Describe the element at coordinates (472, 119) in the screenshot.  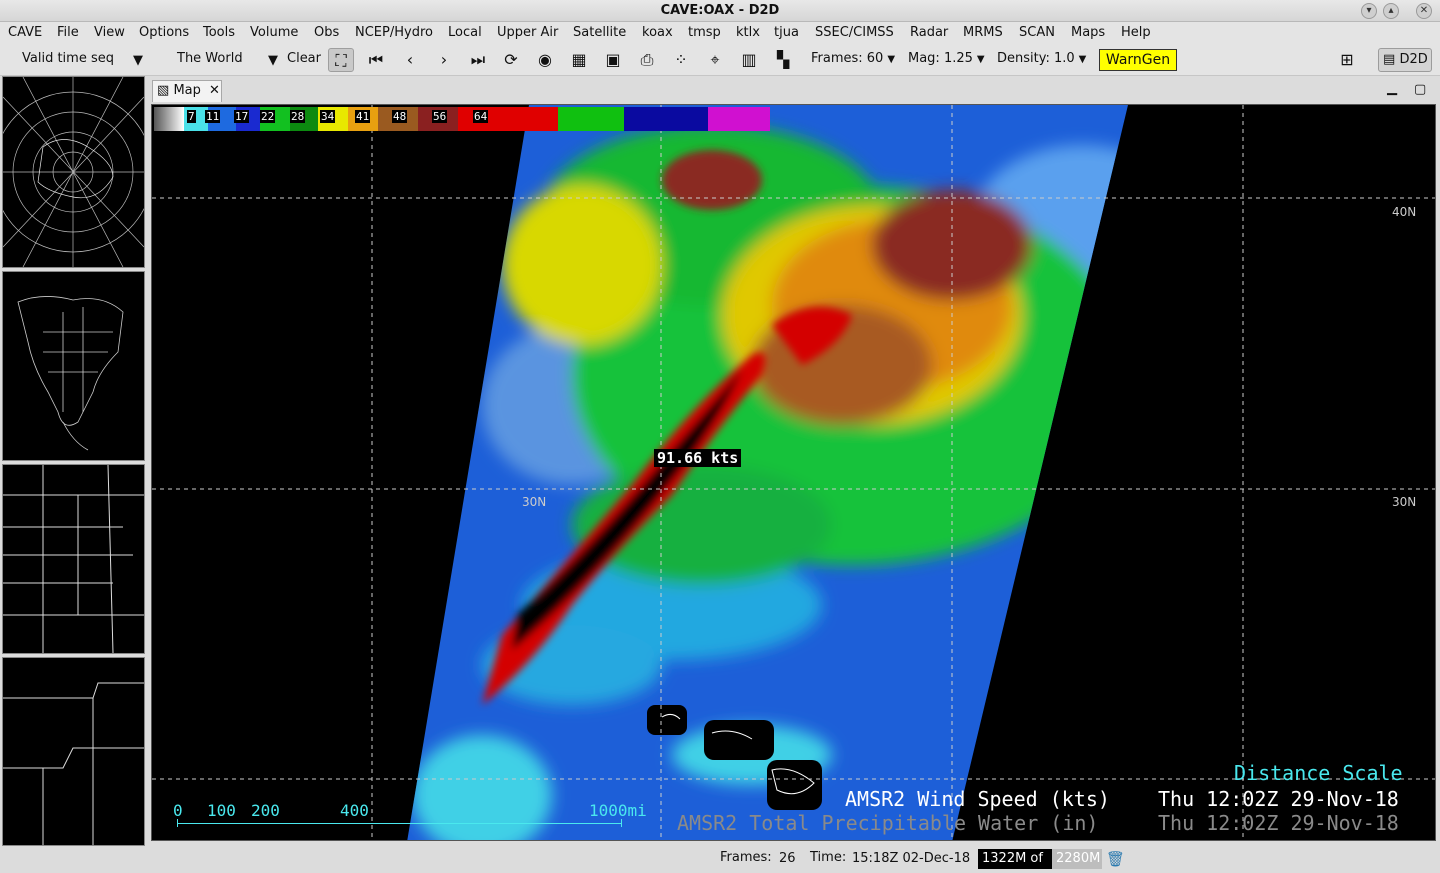
I see `color-bar` at that location.